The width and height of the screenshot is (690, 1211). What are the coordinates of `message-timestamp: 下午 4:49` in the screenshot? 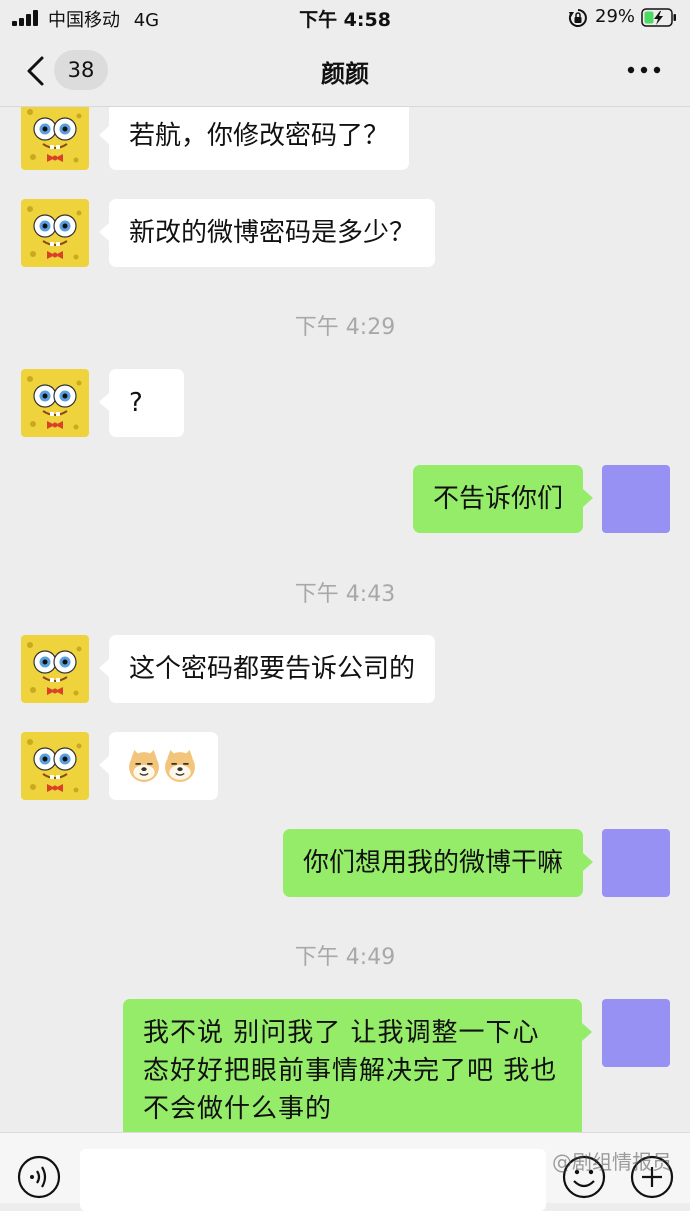 It's located at (345, 957).